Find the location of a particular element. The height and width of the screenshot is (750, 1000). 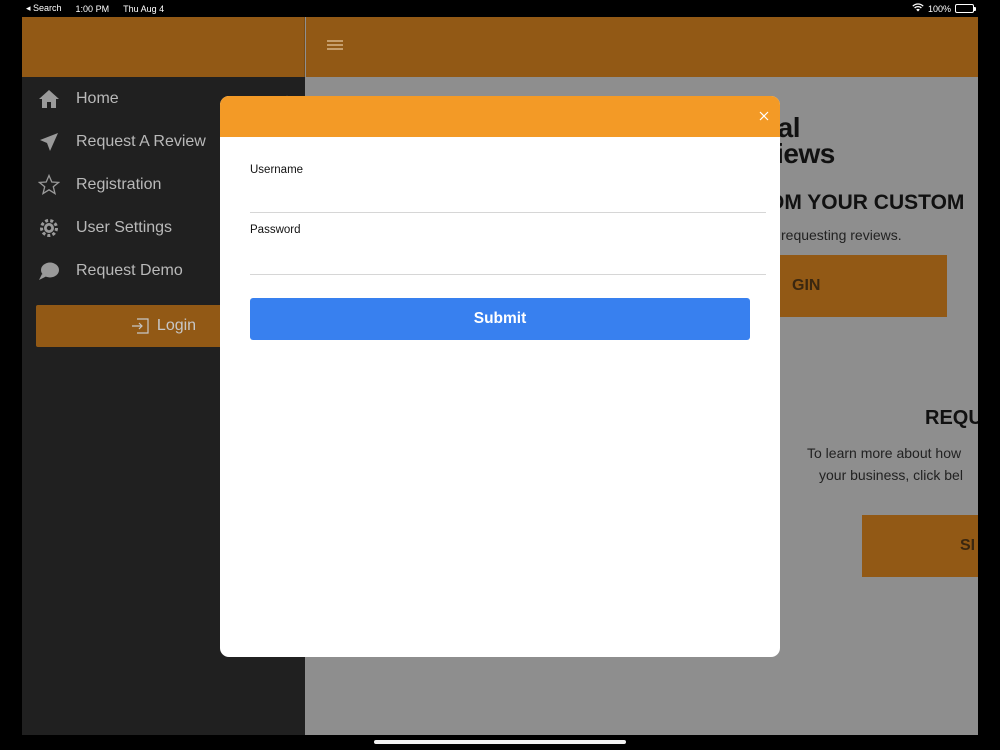

hero-heading: OM YOUR CUSTOM is located at coordinates (866, 202).